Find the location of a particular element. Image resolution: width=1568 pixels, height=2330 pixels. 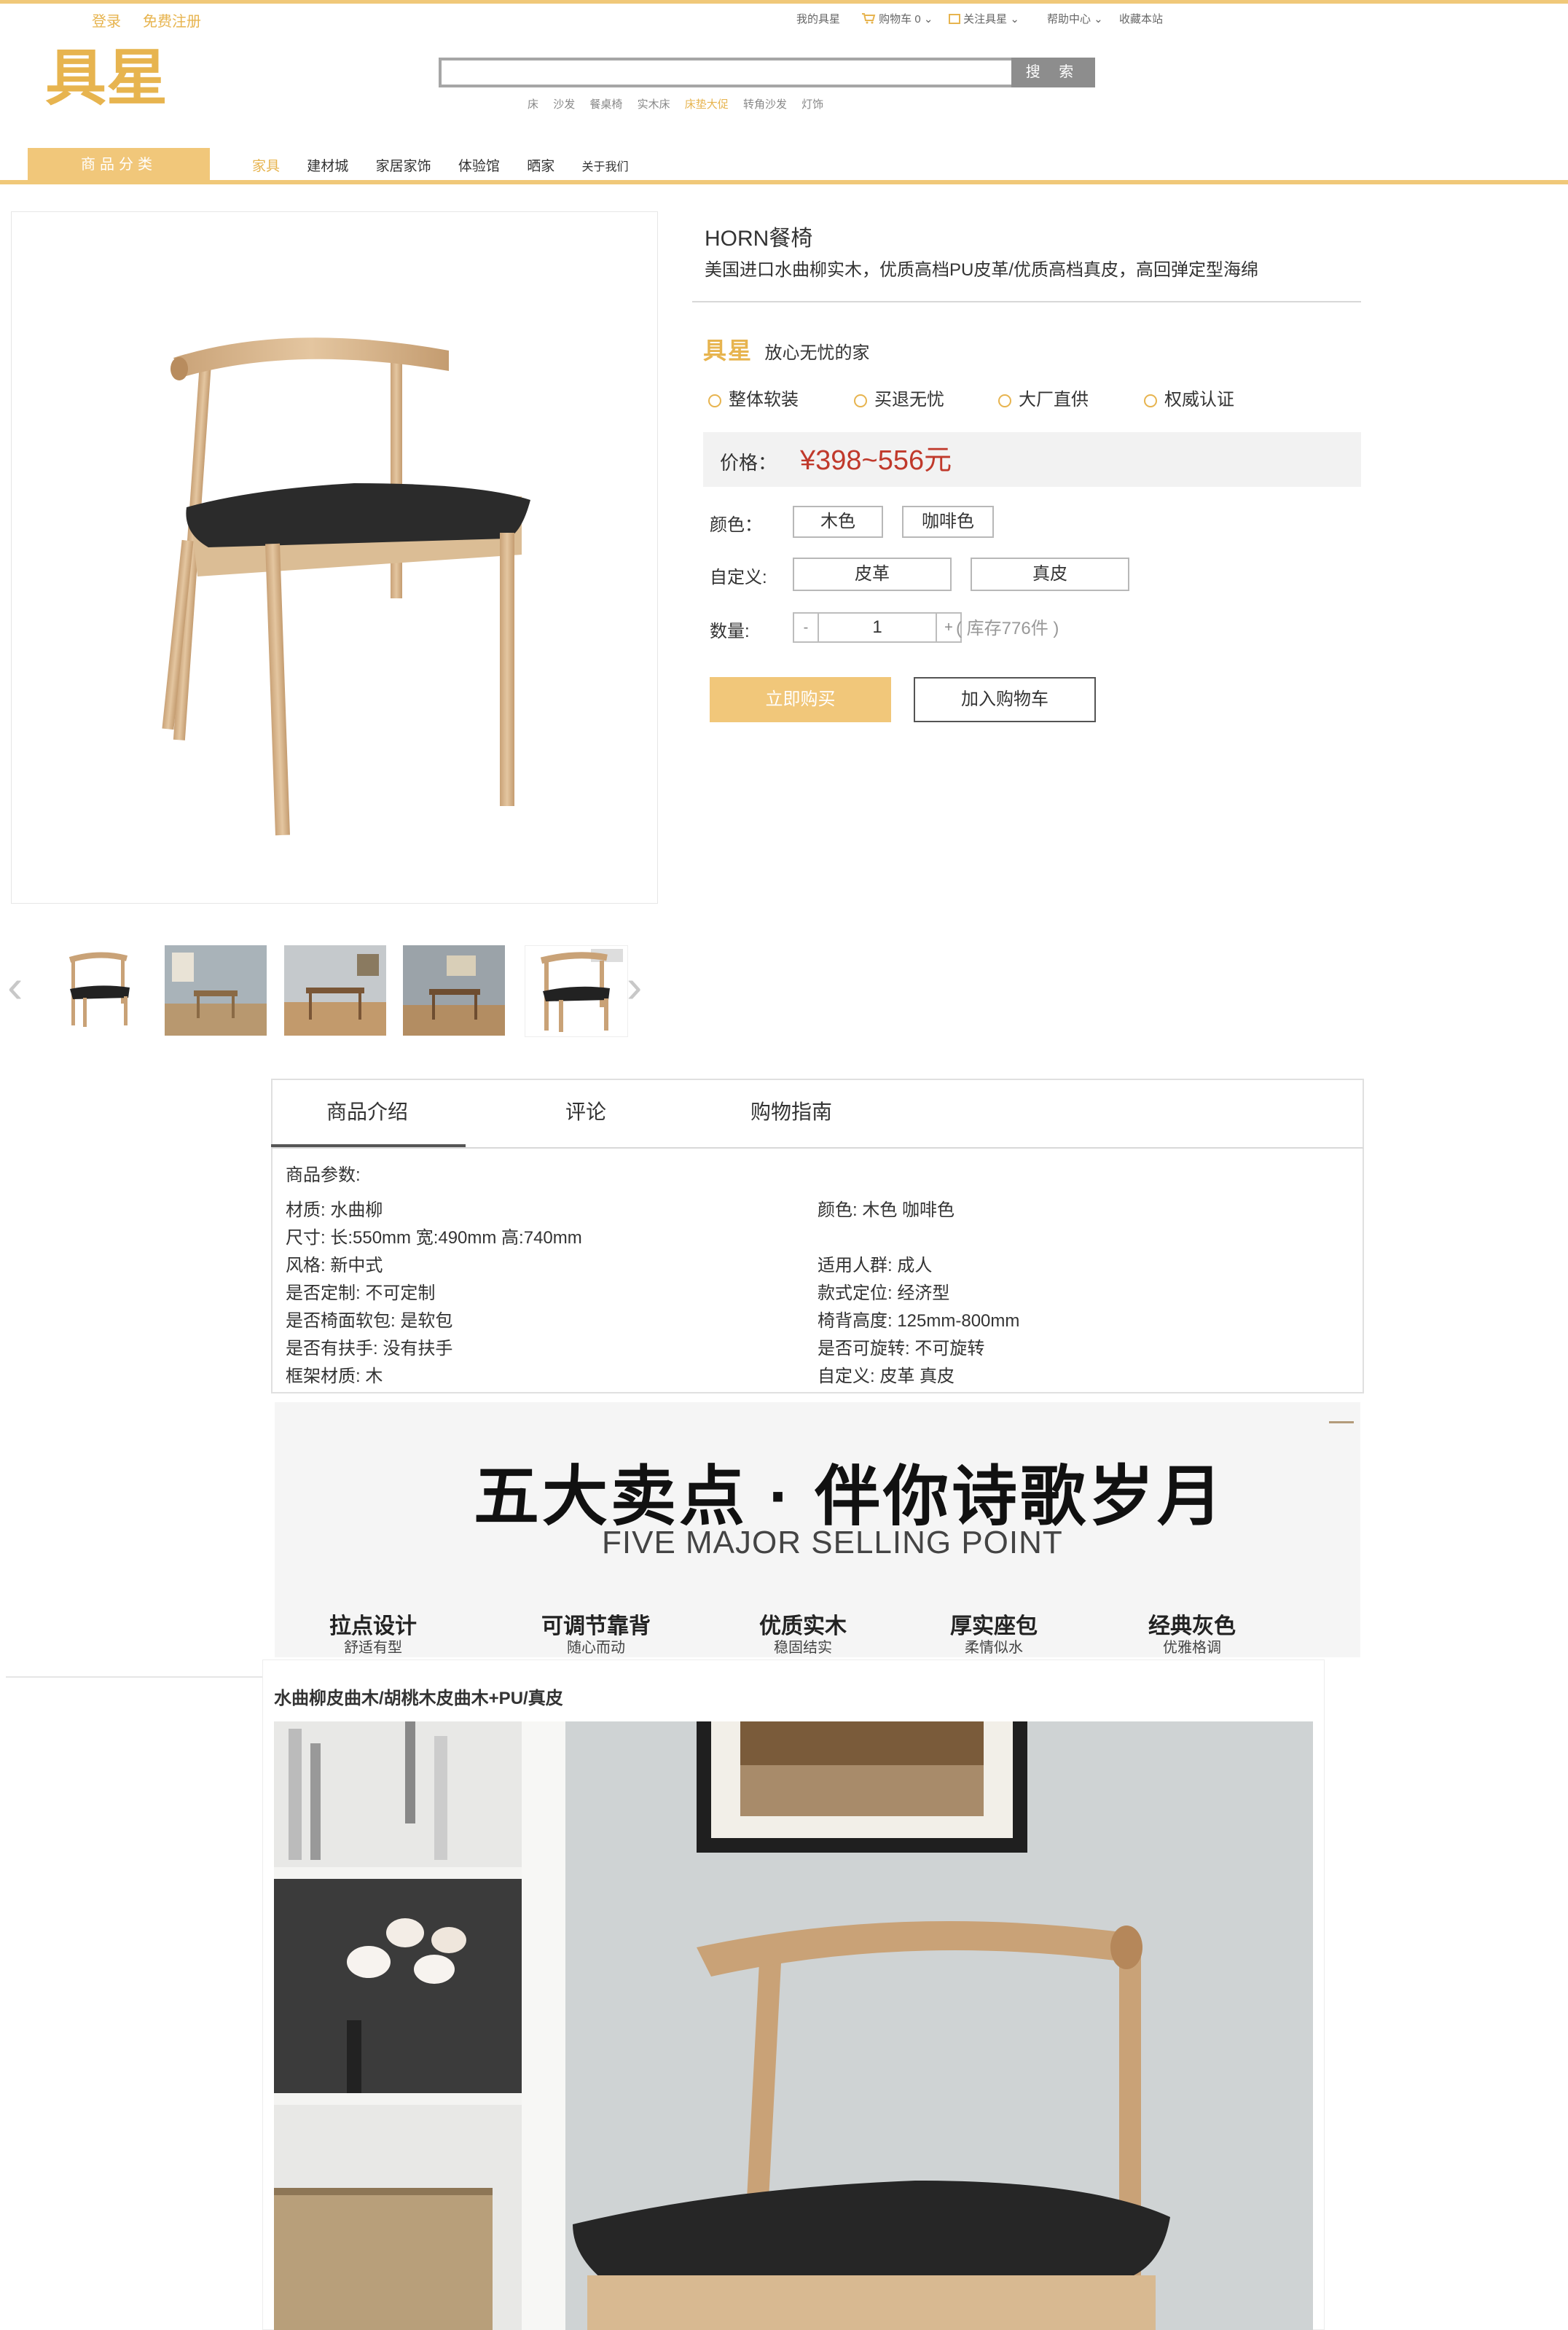

feature-label: 整体软装 is located at coordinates (764, 400).